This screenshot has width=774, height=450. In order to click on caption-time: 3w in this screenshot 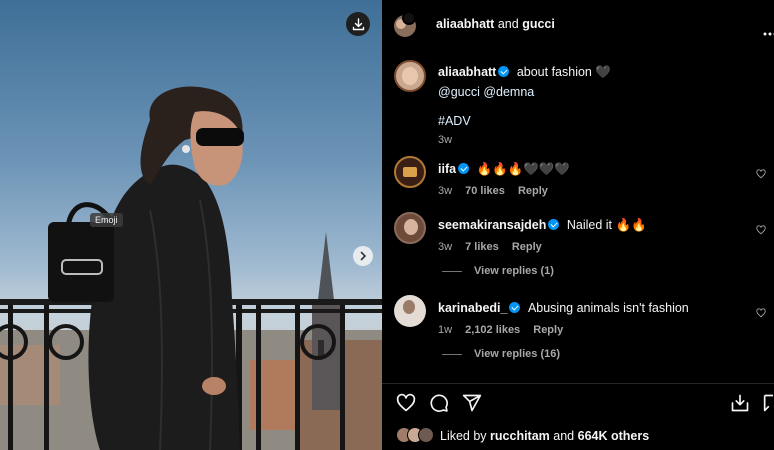, I will do `click(445, 140)`.